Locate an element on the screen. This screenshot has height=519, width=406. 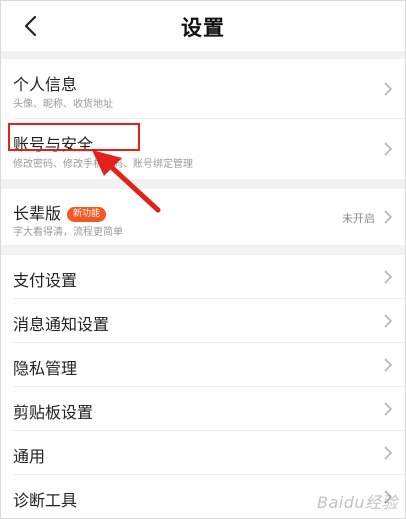
item-title: 账号与安全 is located at coordinates (53, 144).